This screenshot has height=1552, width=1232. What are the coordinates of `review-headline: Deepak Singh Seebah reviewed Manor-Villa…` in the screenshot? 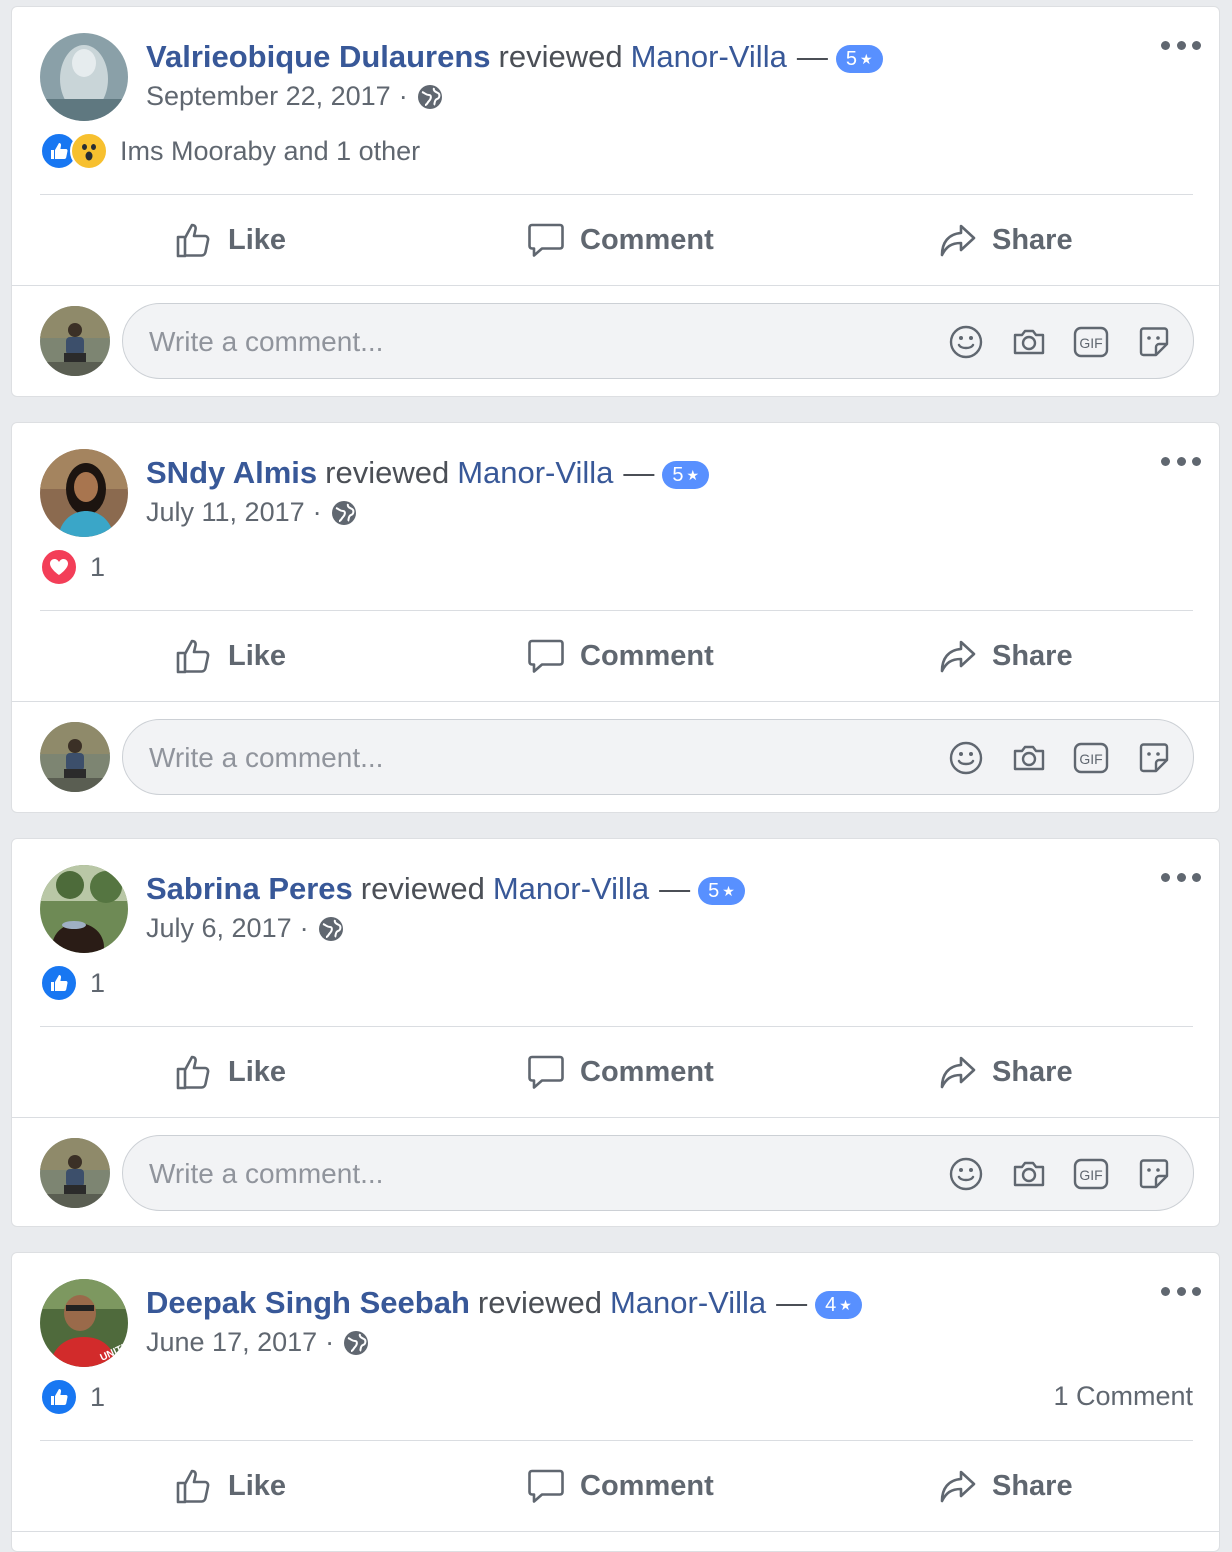 It's located at (504, 1303).